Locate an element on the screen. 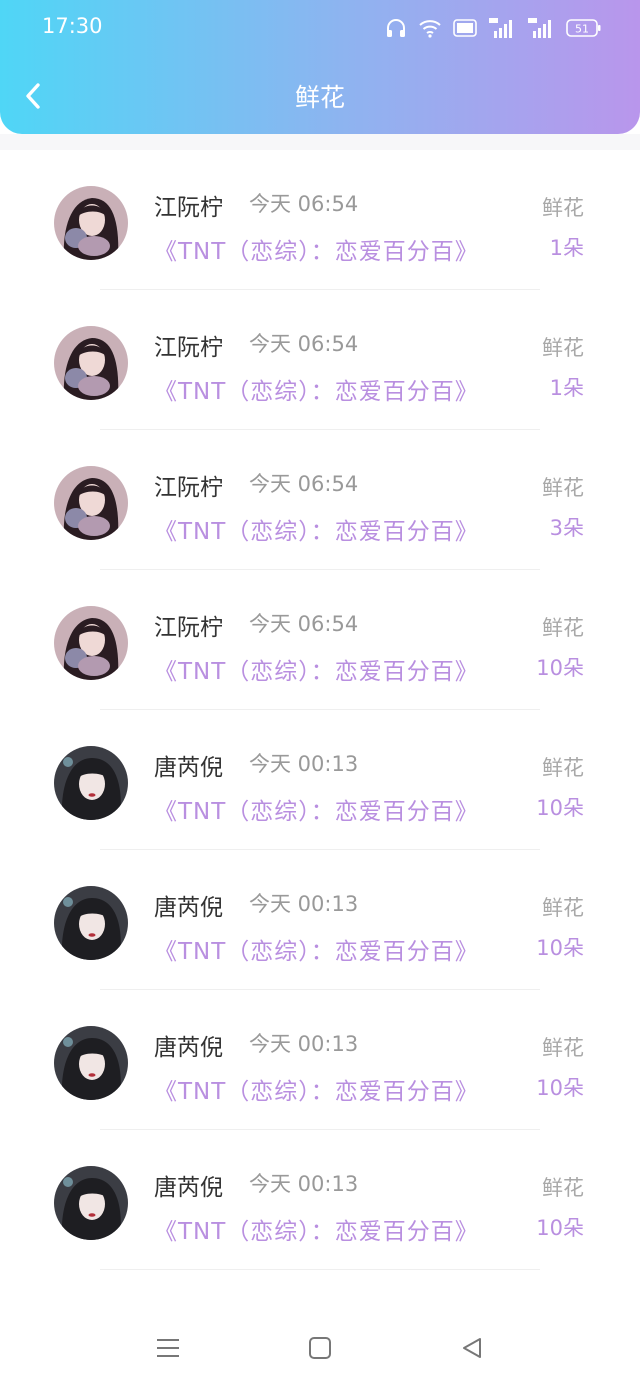  menu-button is located at coordinates (168, 1348).